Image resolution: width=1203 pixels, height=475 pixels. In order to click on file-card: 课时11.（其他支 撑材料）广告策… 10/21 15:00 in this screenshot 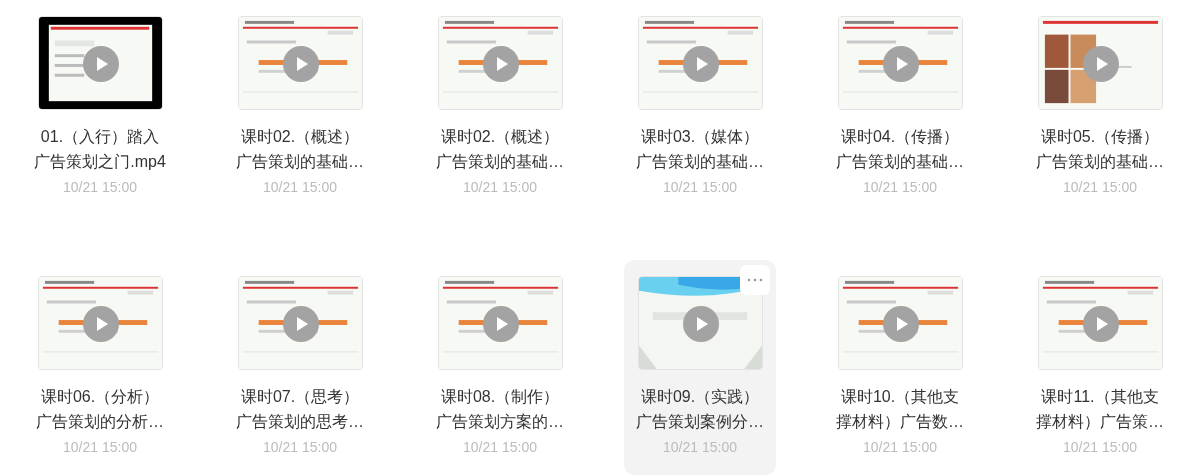, I will do `click(1100, 367)`.